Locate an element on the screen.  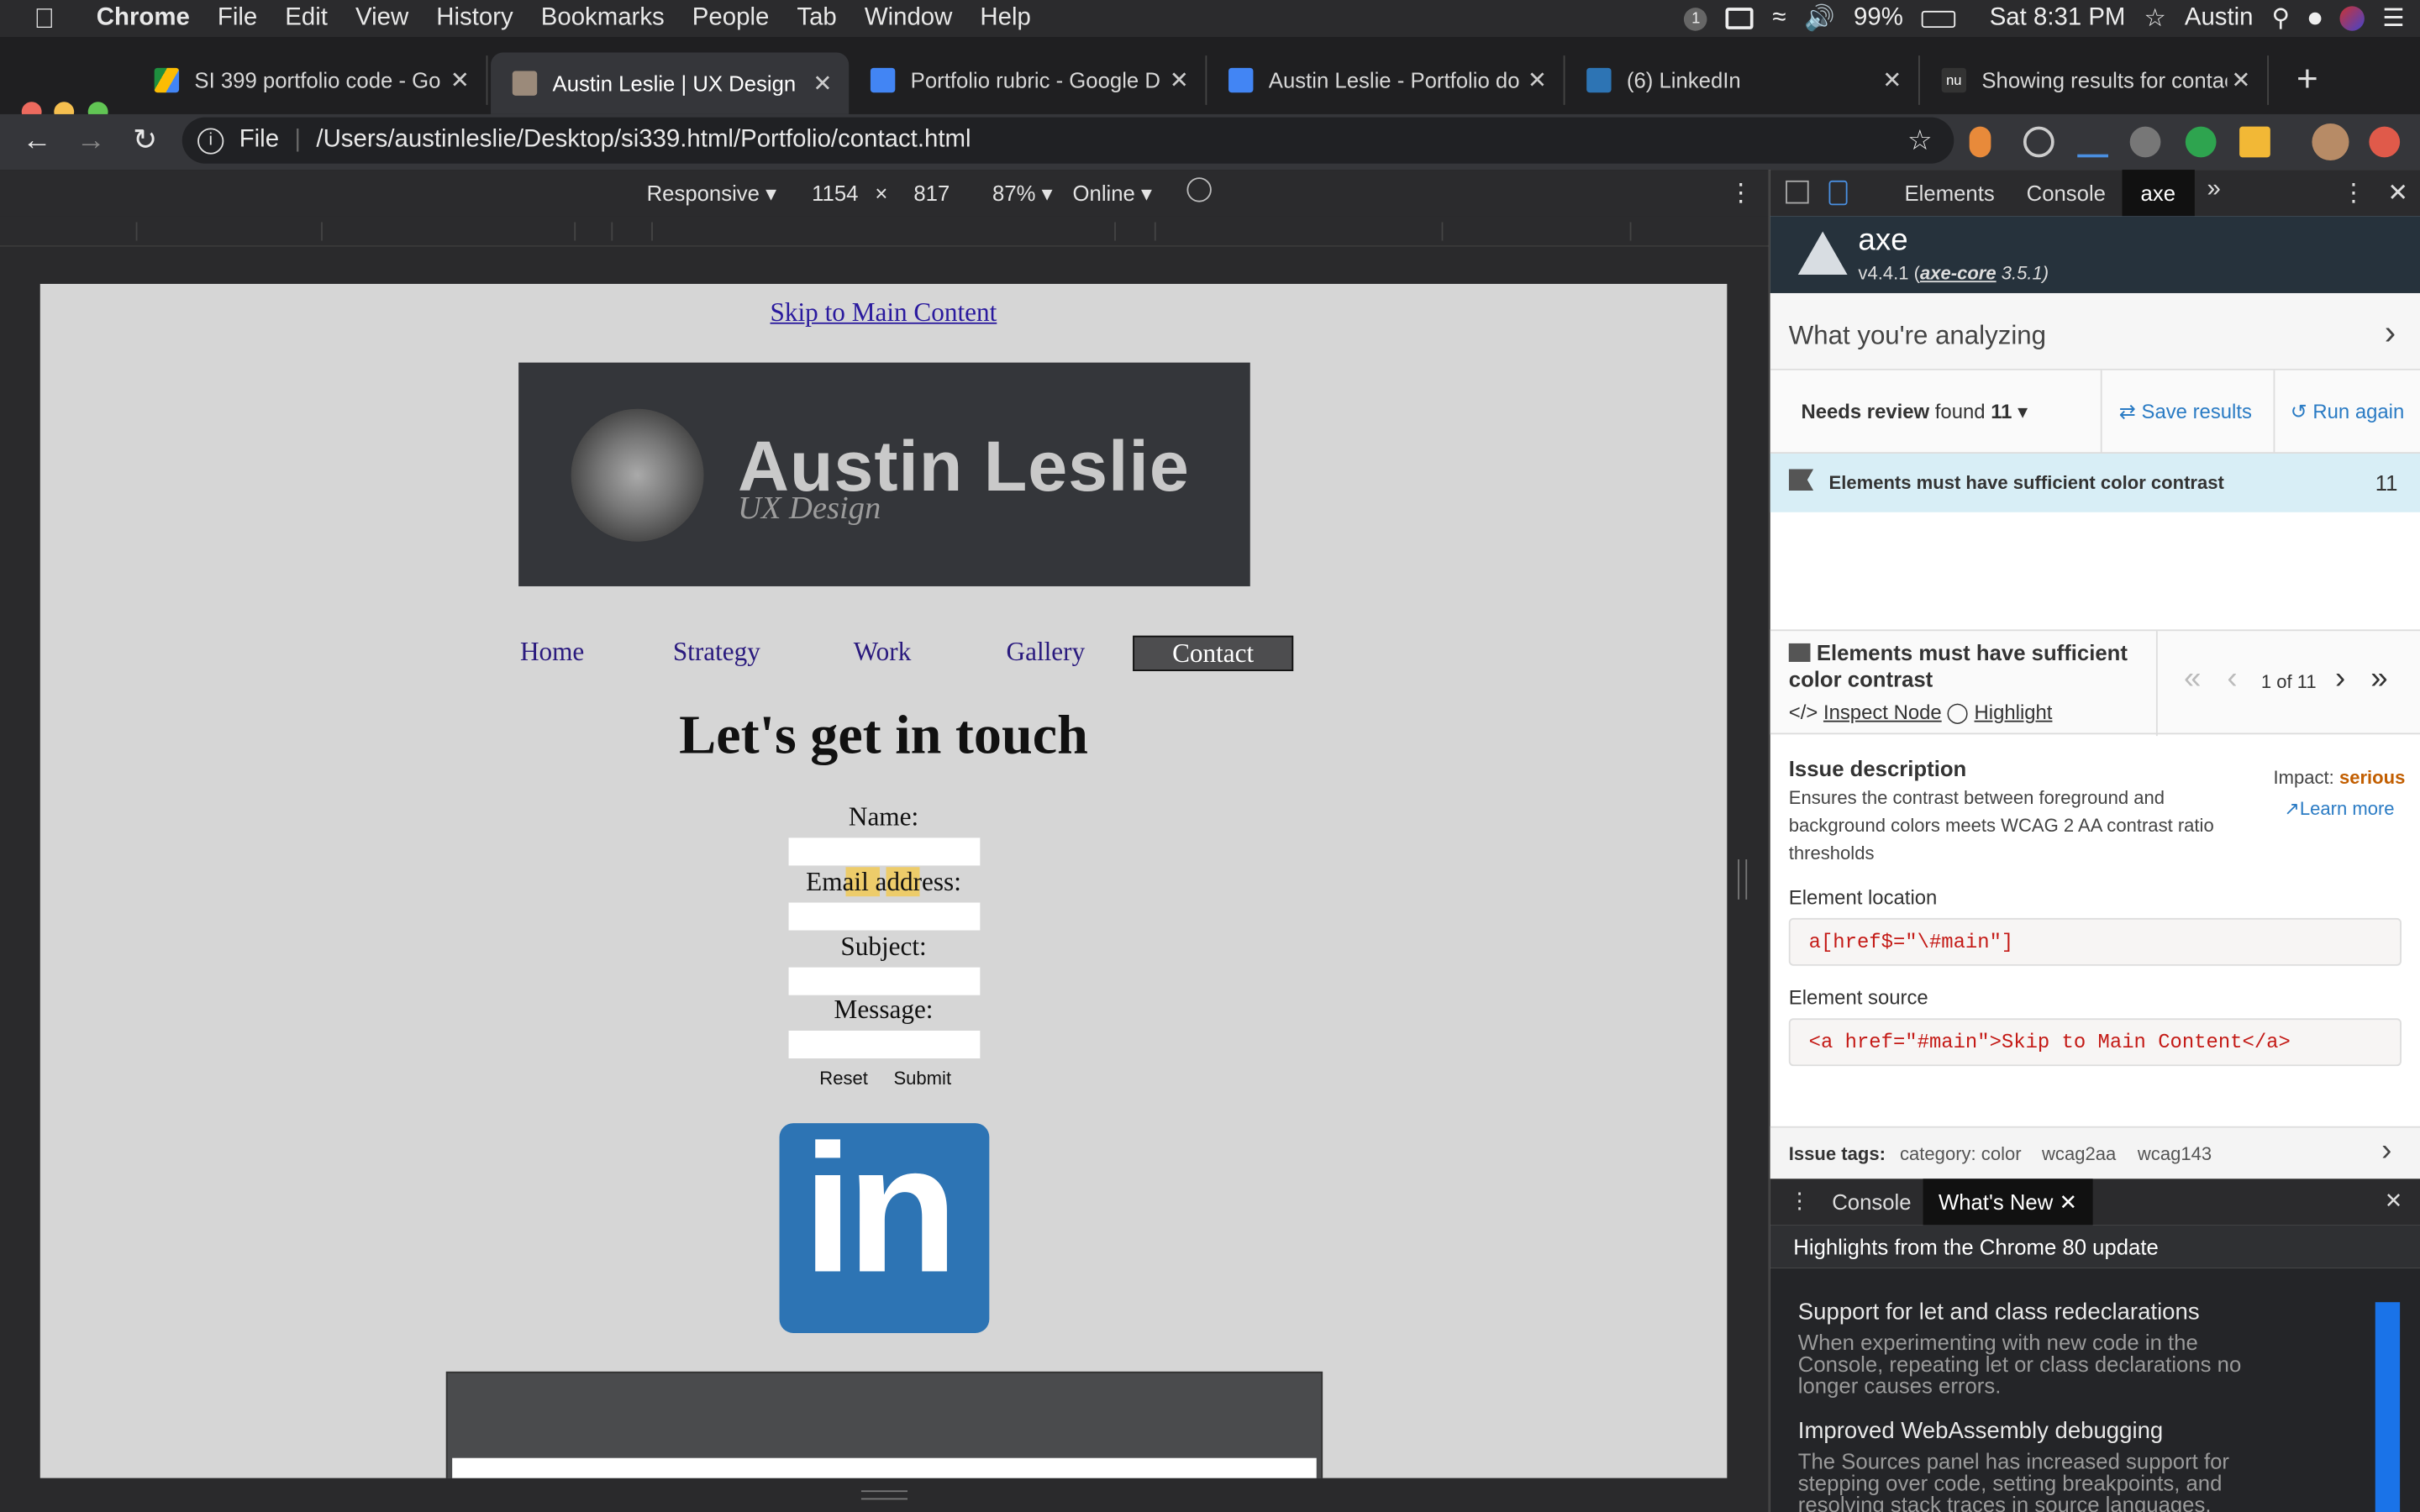
menu-people: People is located at coordinates (731, 19).